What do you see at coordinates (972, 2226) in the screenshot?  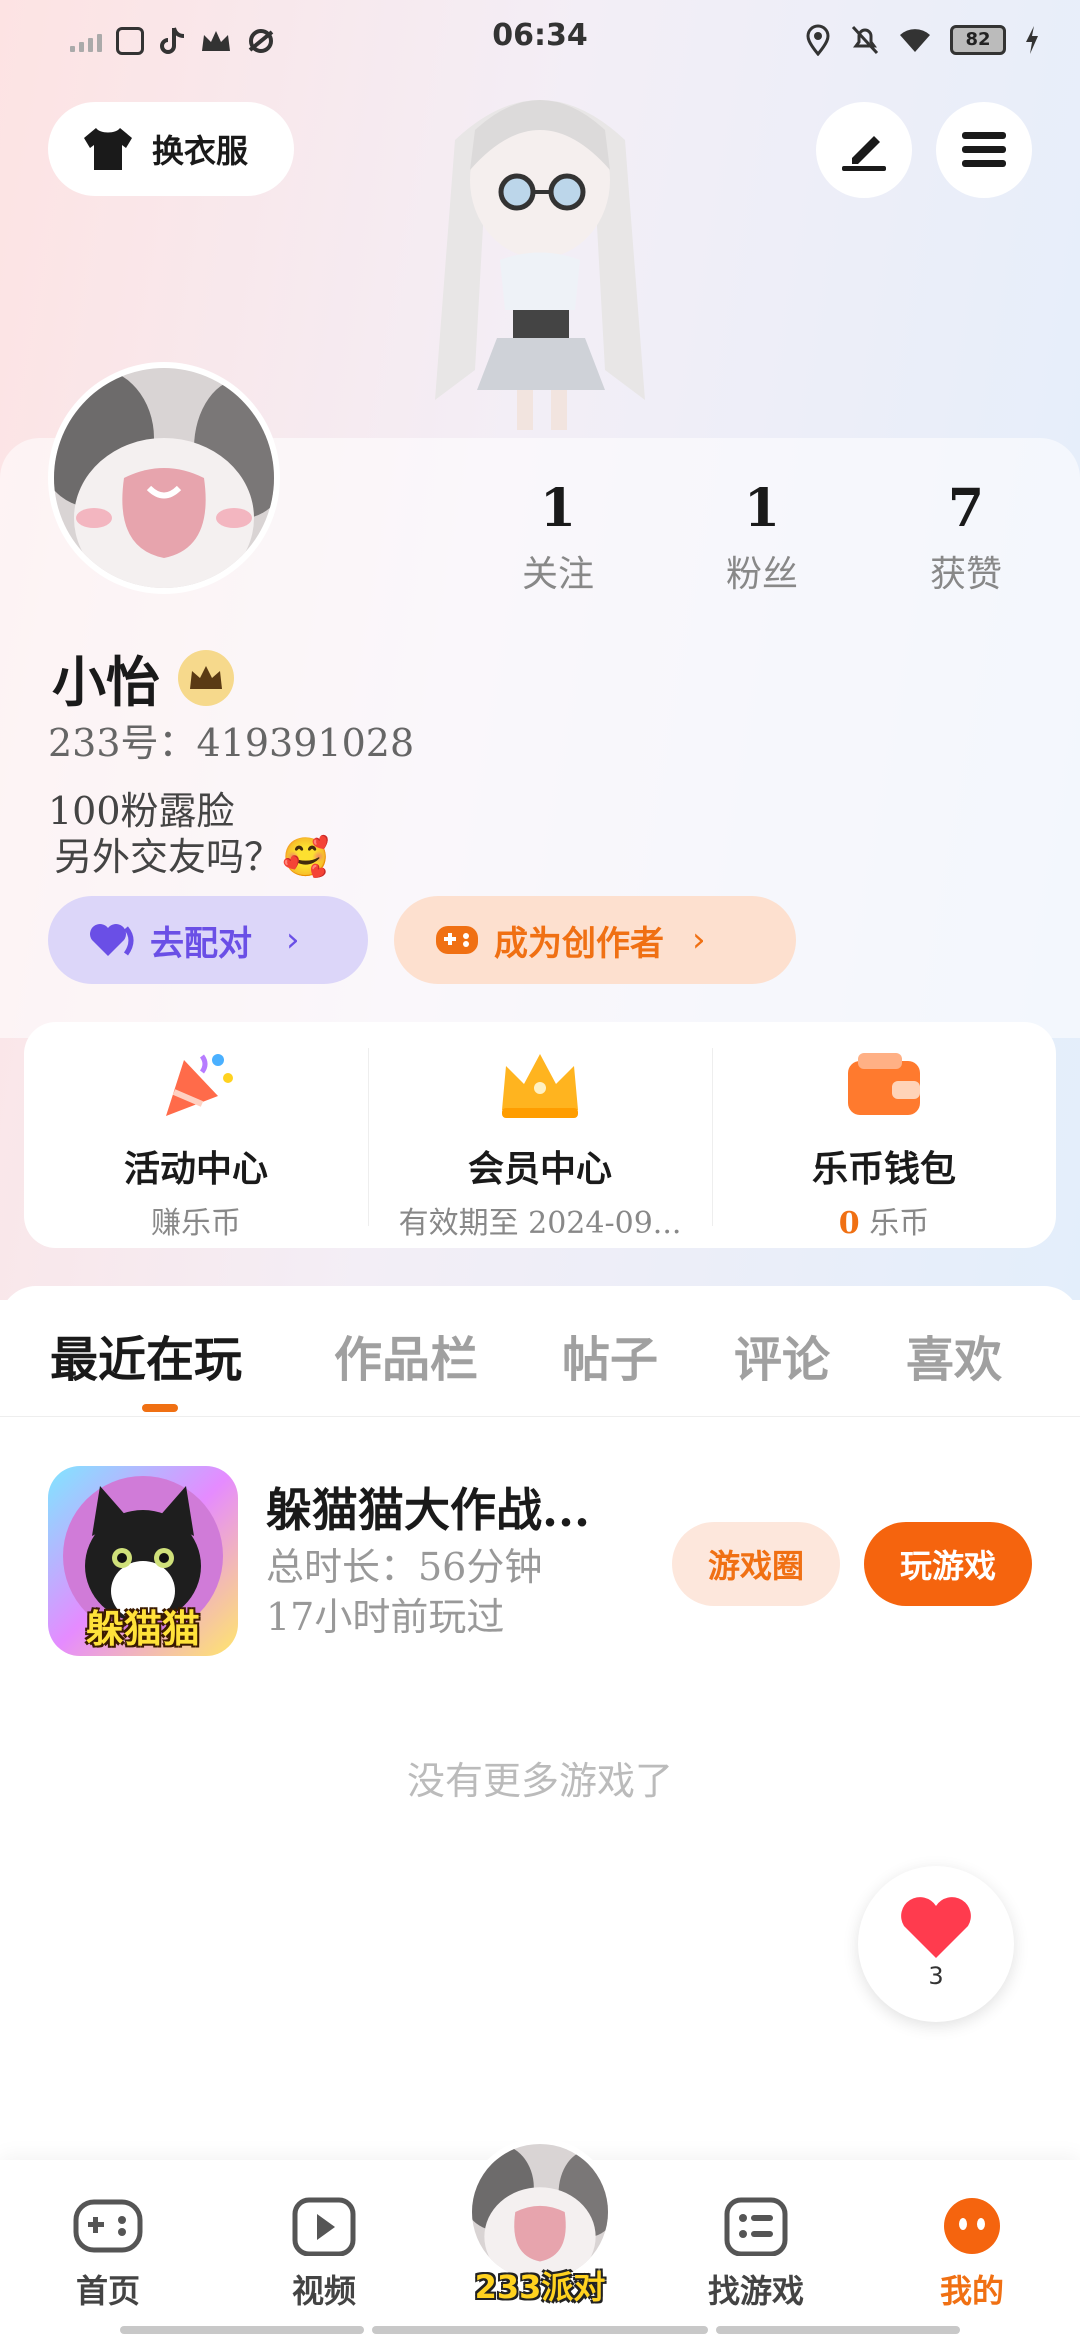 I see `mine-face-icon` at bounding box center [972, 2226].